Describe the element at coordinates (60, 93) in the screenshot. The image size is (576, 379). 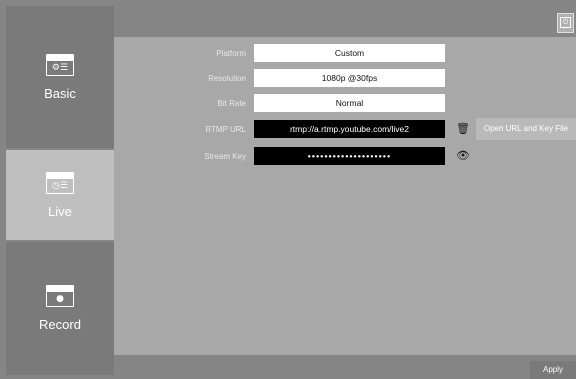
I see `tab-basic-label: Basic` at that location.